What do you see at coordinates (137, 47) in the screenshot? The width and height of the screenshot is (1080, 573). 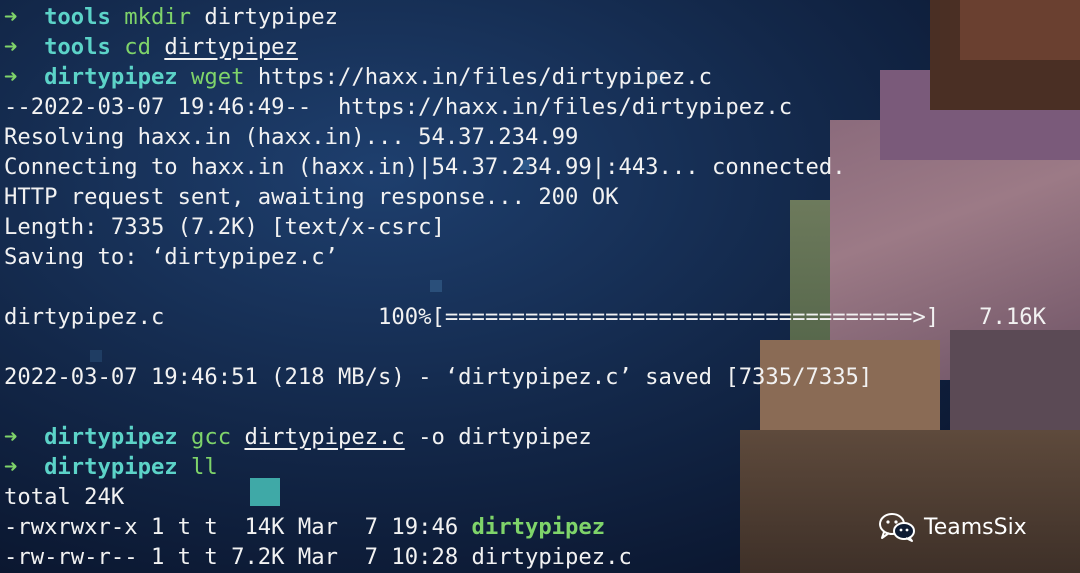 I see `command-name: cd` at bounding box center [137, 47].